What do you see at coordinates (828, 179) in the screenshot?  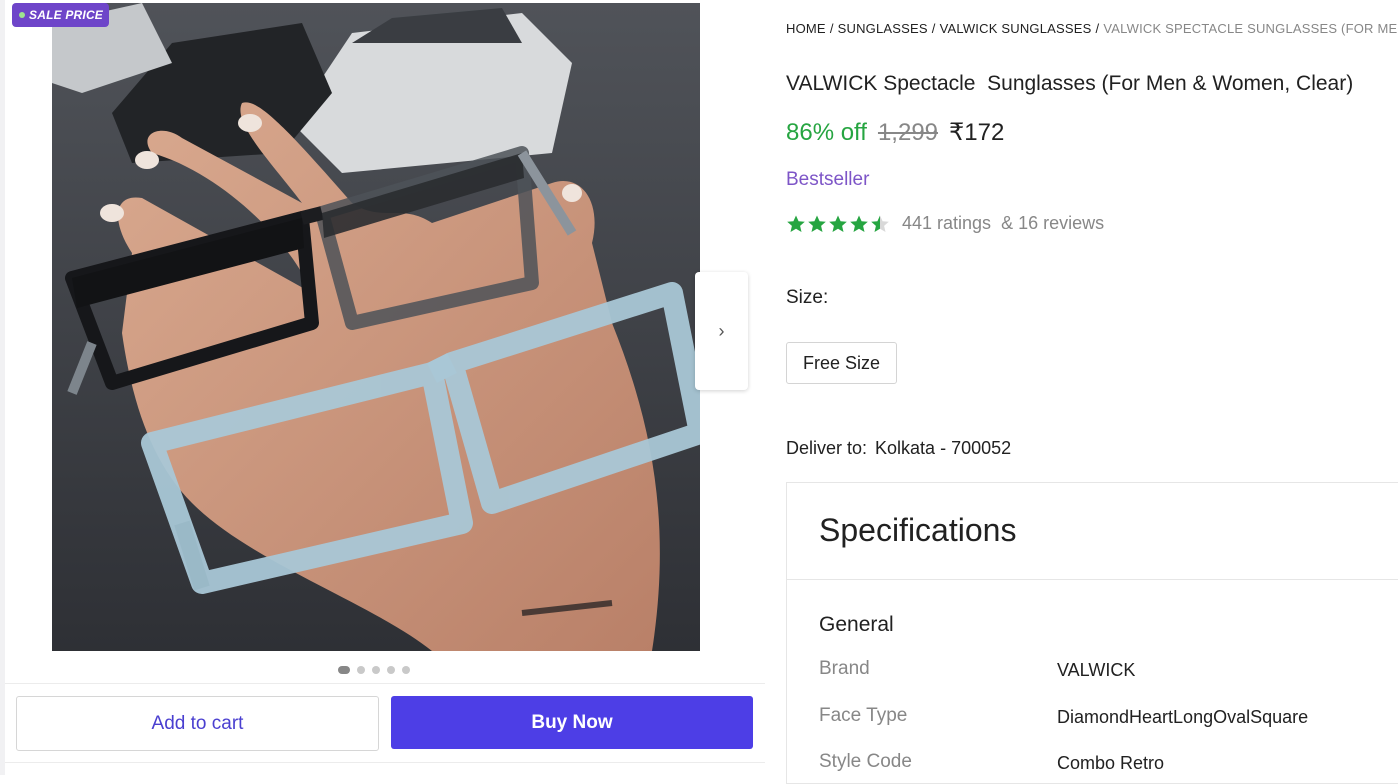 I see `bestseller-badge: Bestseller` at bounding box center [828, 179].